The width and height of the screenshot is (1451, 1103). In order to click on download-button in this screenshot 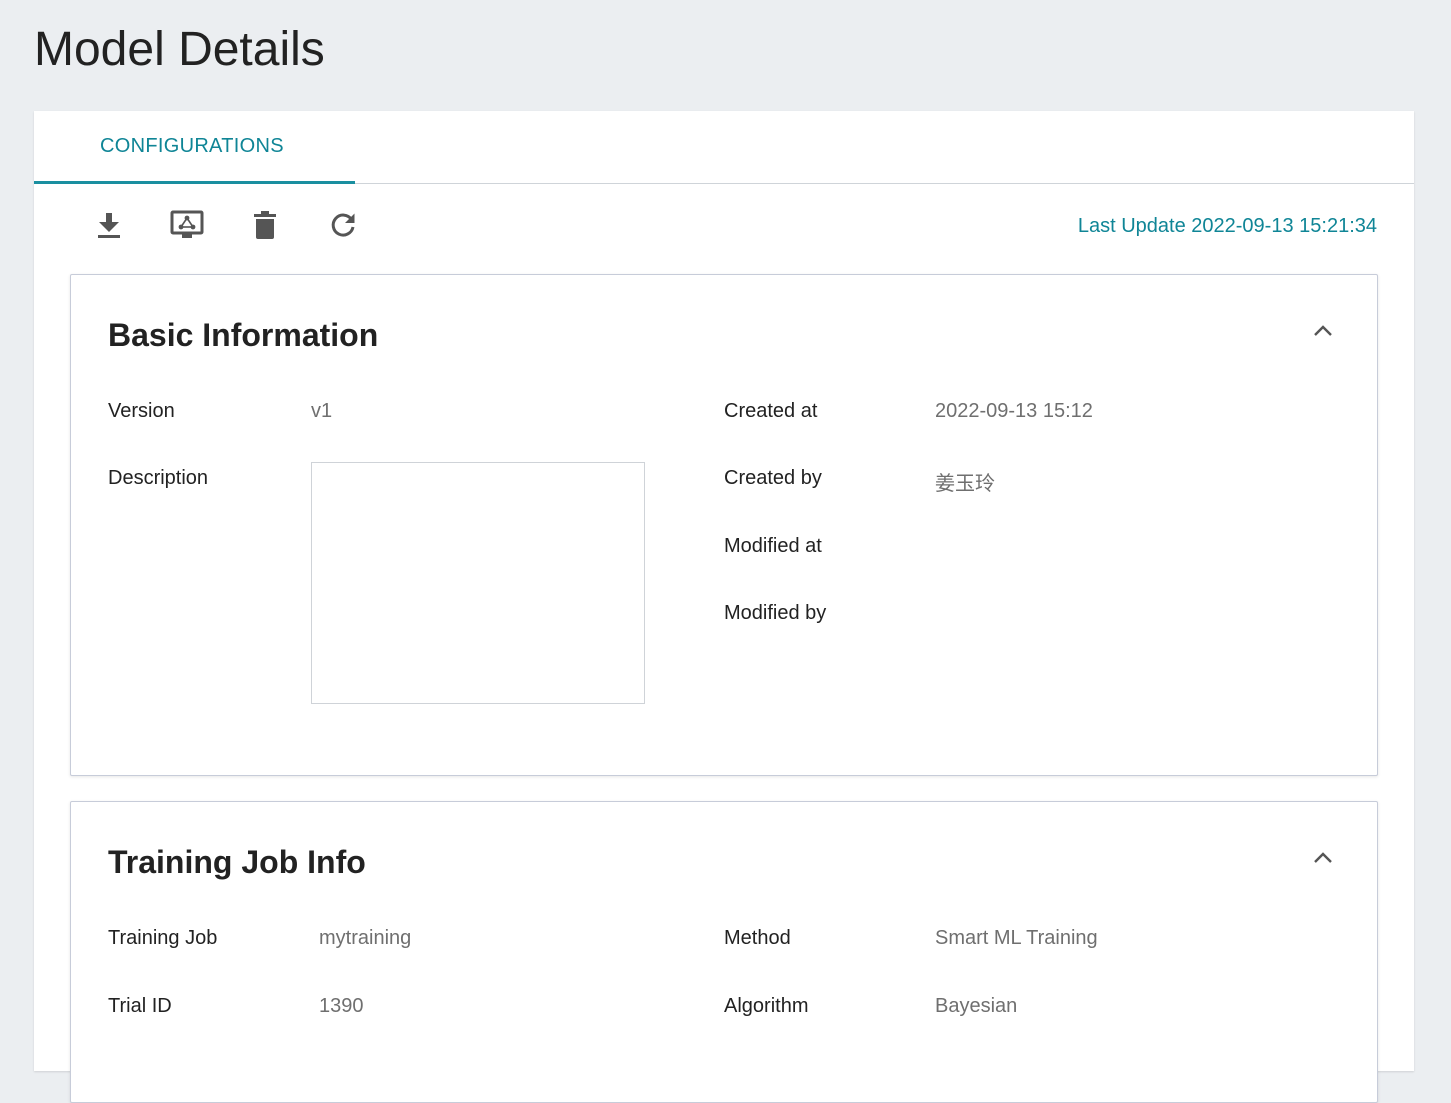, I will do `click(109, 225)`.